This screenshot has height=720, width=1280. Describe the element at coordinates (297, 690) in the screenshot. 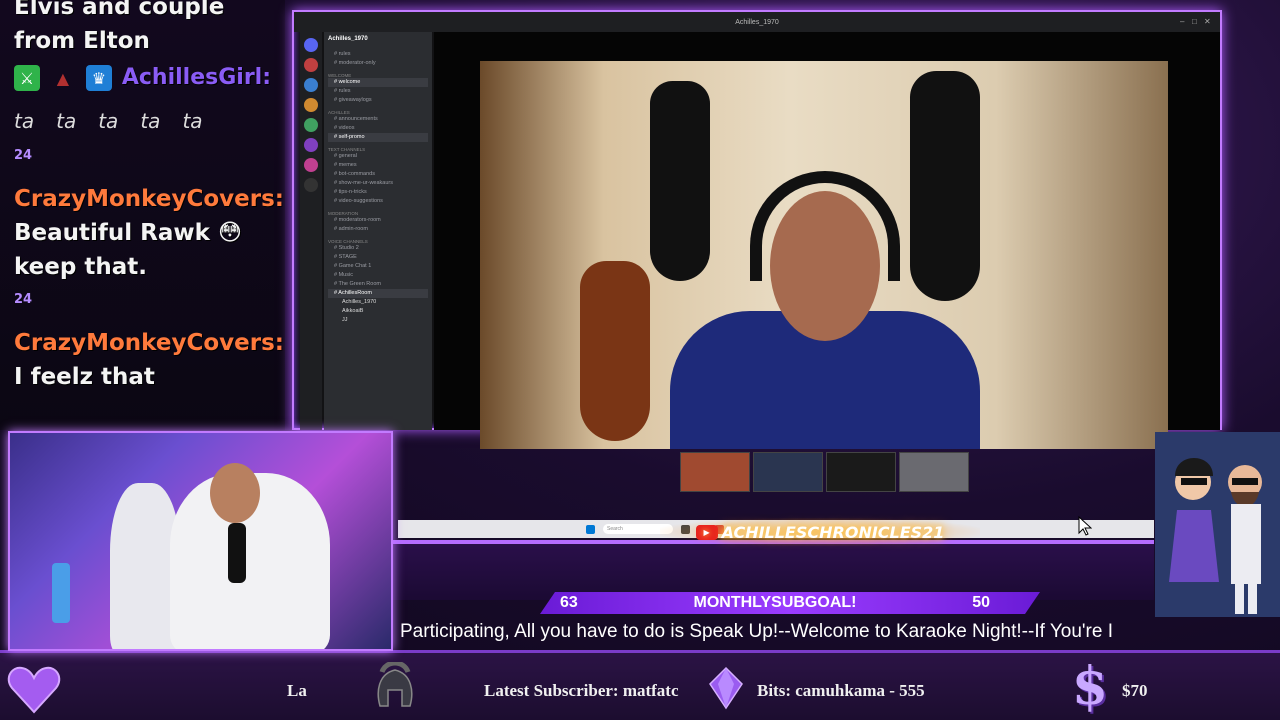

I see `ticker-fragment: La` at that location.